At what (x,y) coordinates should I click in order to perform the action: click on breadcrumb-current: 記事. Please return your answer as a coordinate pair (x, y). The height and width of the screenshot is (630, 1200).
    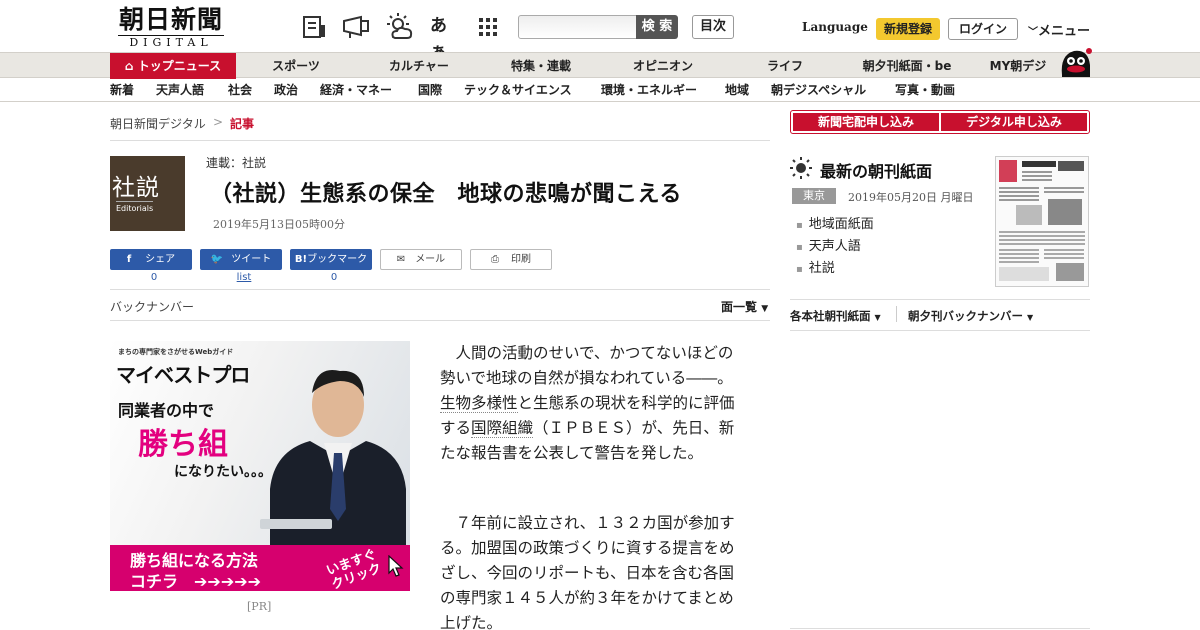
    Looking at the image, I should click on (242, 124).